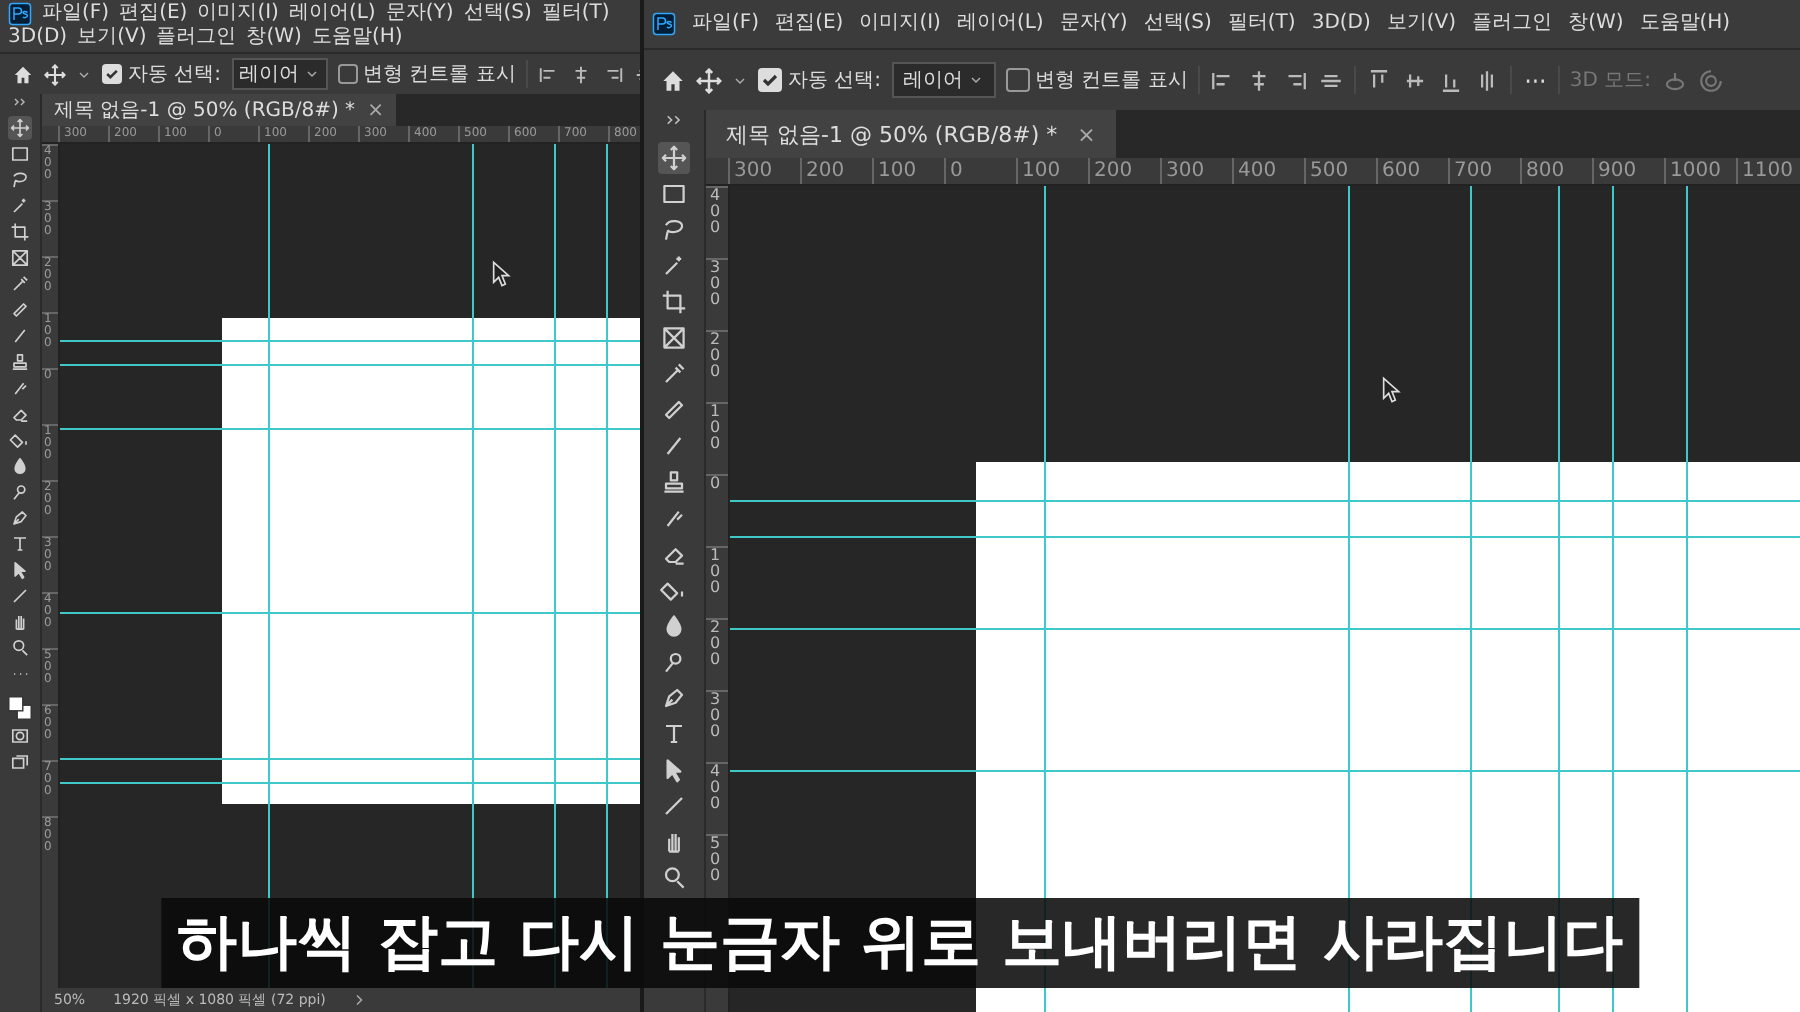 The image size is (1800, 1012). What do you see at coordinates (20, 154) in the screenshot?
I see `marquee-tool-icon` at bounding box center [20, 154].